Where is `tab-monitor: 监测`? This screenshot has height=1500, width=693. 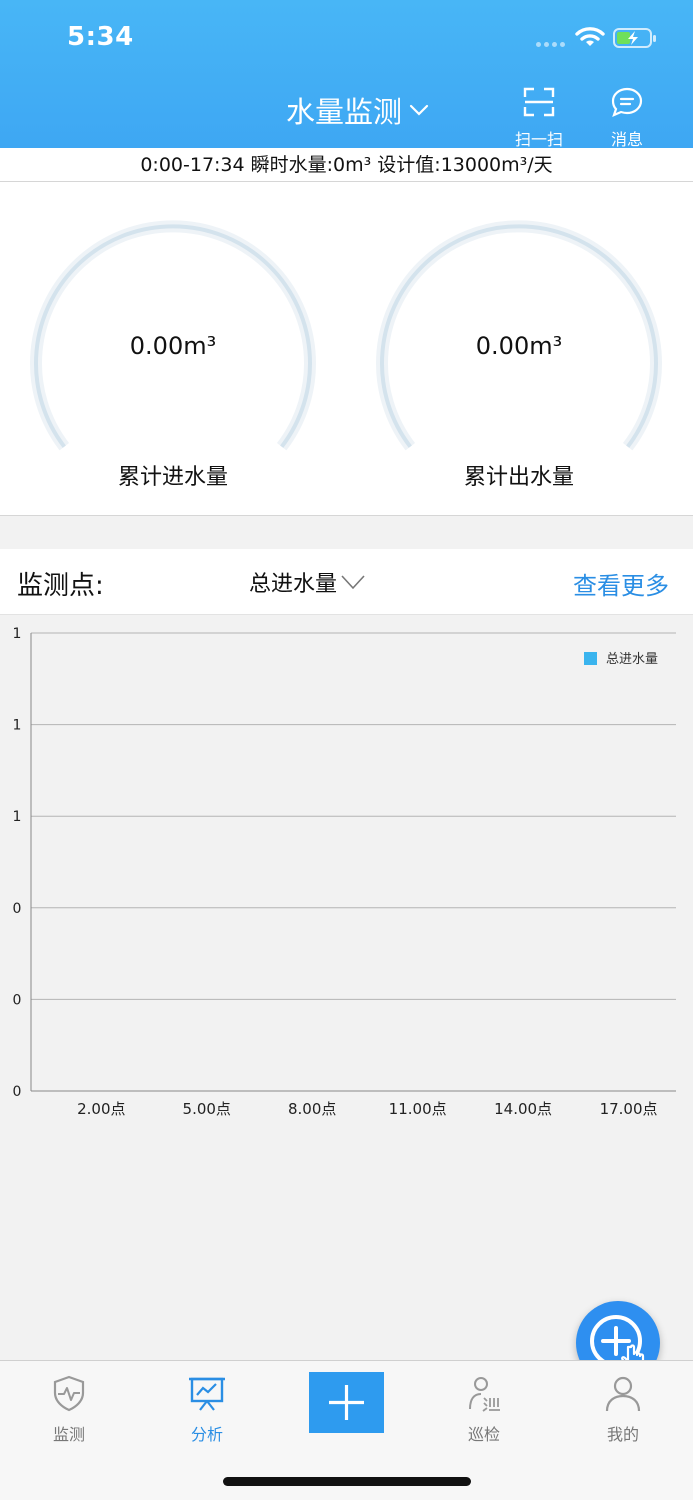 tab-monitor: 监测 is located at coordinates (69, 1409).